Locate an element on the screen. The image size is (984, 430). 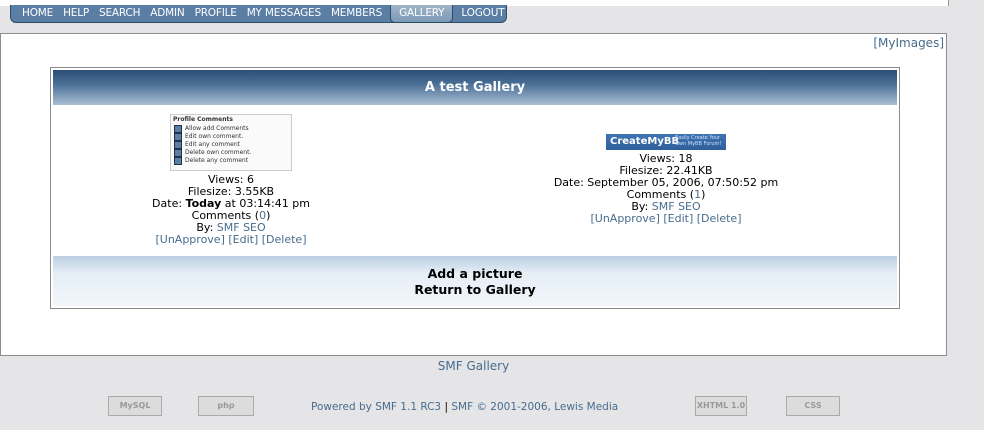
thumbnail-row: Delete own comment. is located at coordinates (231, 153).